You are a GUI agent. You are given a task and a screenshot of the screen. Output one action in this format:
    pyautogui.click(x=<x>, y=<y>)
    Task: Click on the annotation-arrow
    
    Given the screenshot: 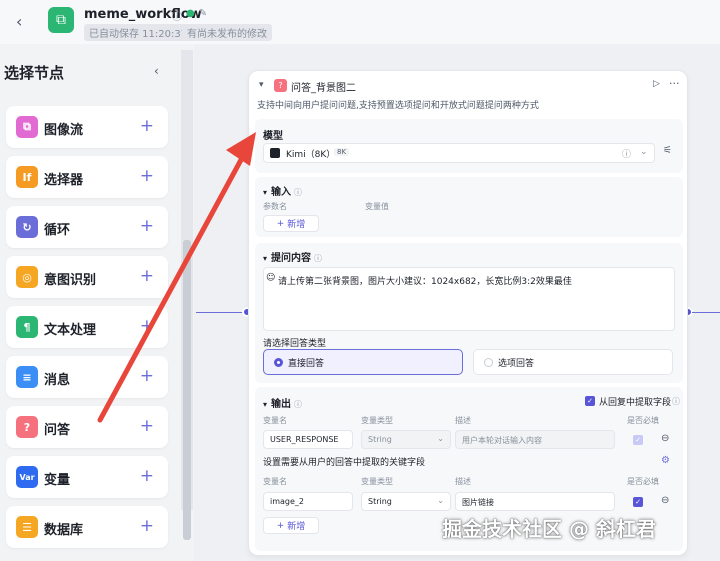 What is the action you would take?
    pyautogui.click(x=176, y=277)
    